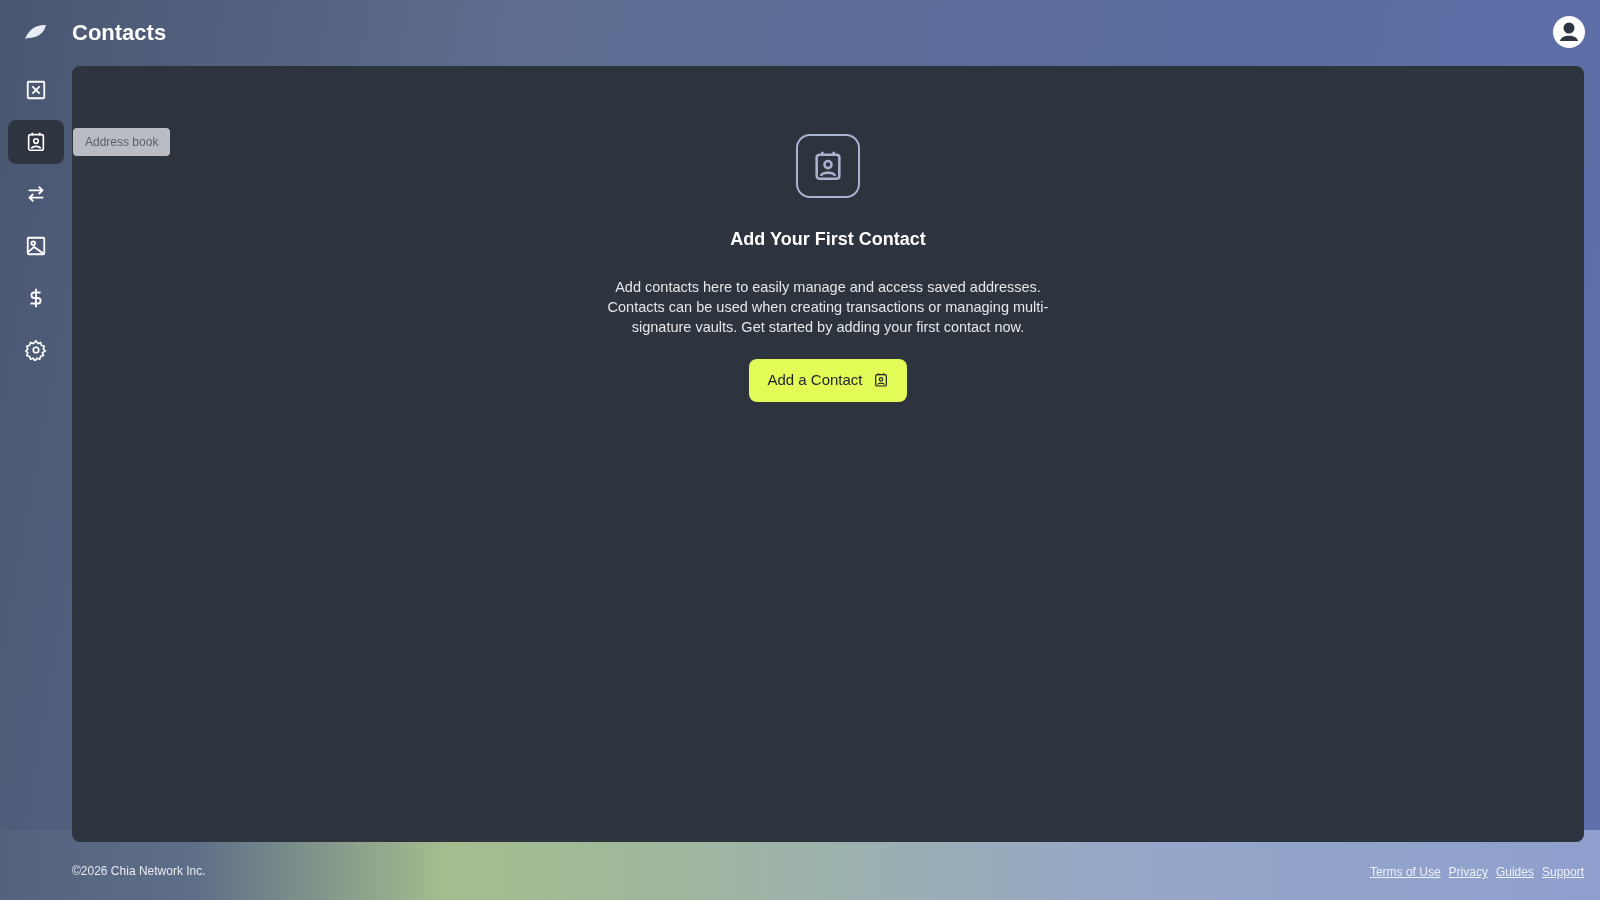 Image resolution: width=1600 pixels, height=900 pixels. Describe the element at coordinates (1562, 872) in the screenshot. I see `footer-link: Support` at that location.